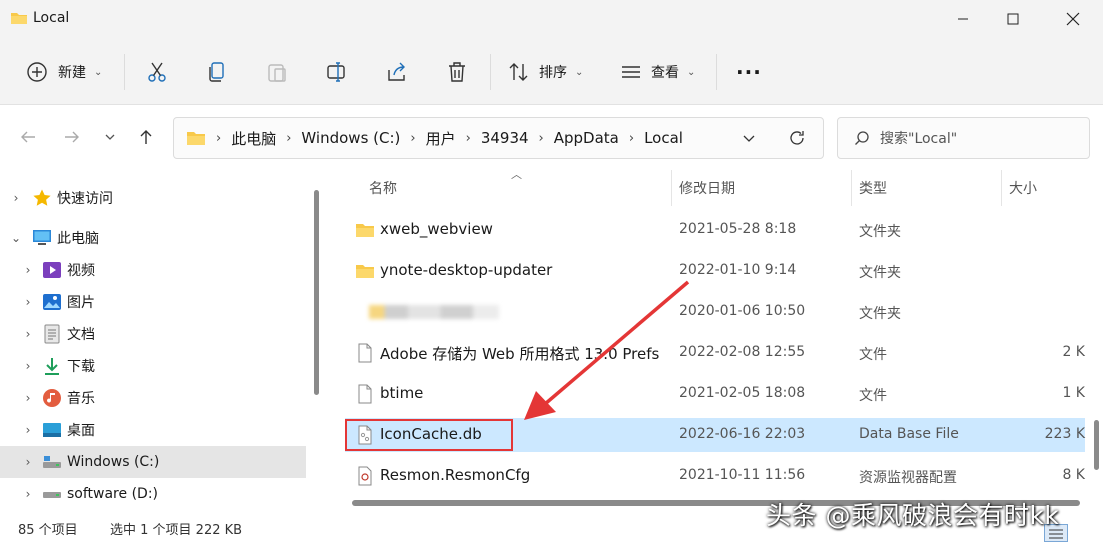 The image size is (1103, 545). I want to click on recent-locations-button, so click(110, 137).